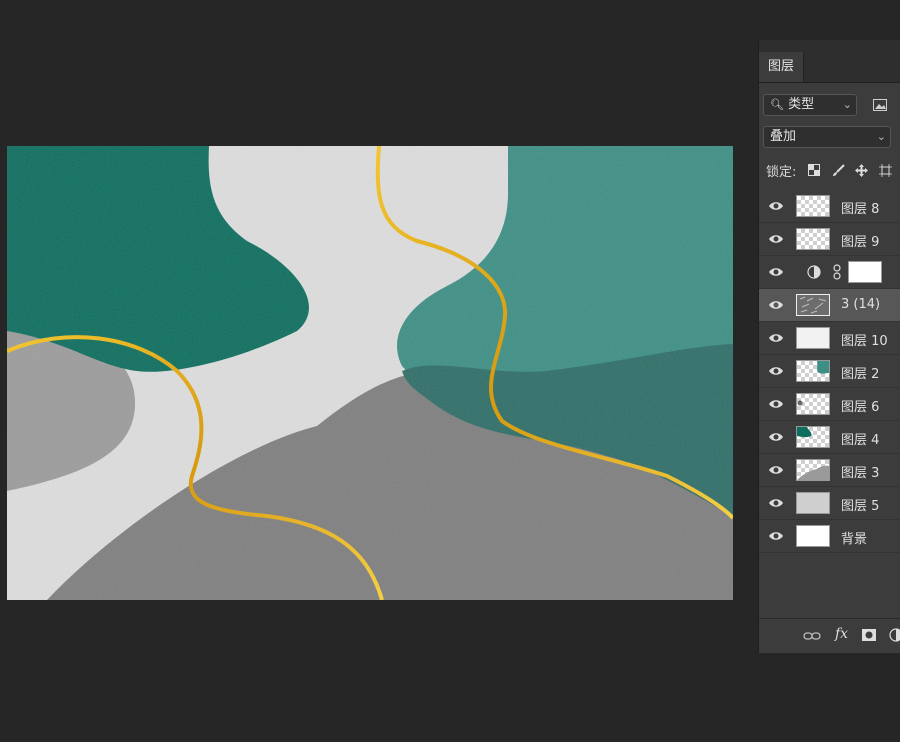 Image resolution: width=900 pixels, height=742 pixels. Describe the element at coordinates (860, 473) in the screenshot. I see `layer-name: 图层 3` at that location.